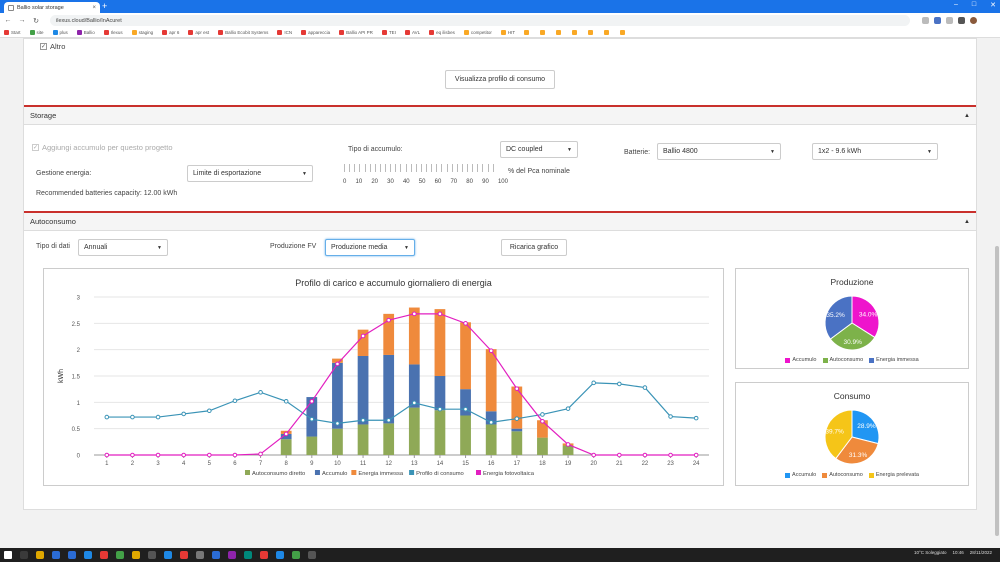 The width and height of the screenshot is (1000, 562). What do you see at coordinates (930, 552) in the screenshot?
I see `weather-text: 10°C Soleggiato` at bounding box center [930, 552].